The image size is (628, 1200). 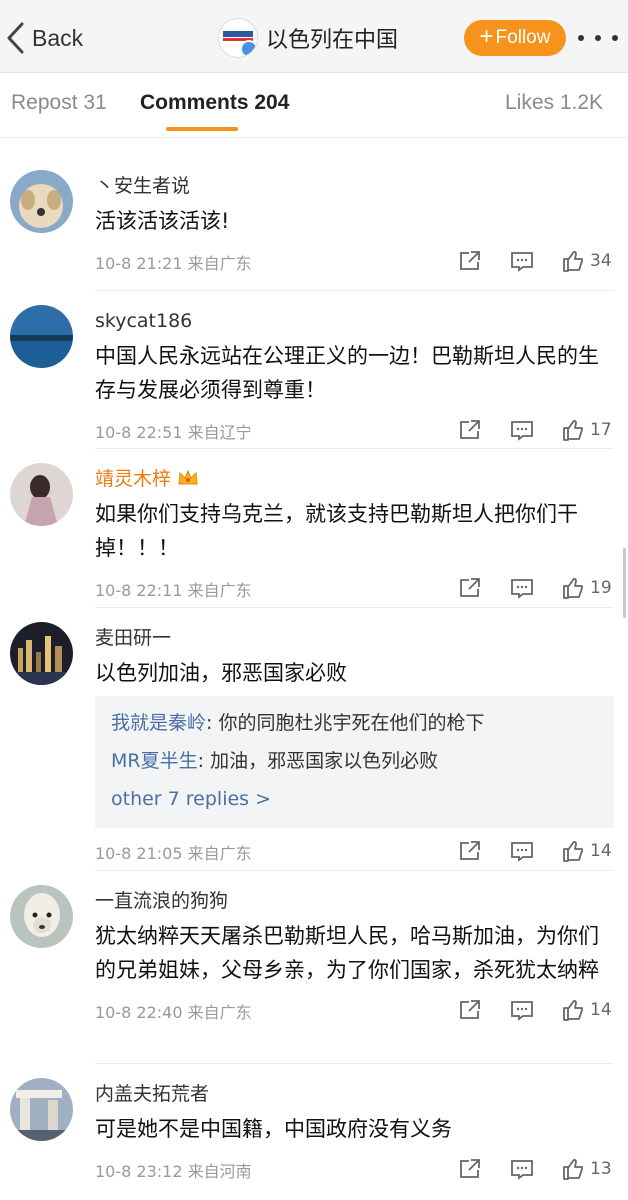 I want to click on comment-actions: 17, so click(x=536, y=430).